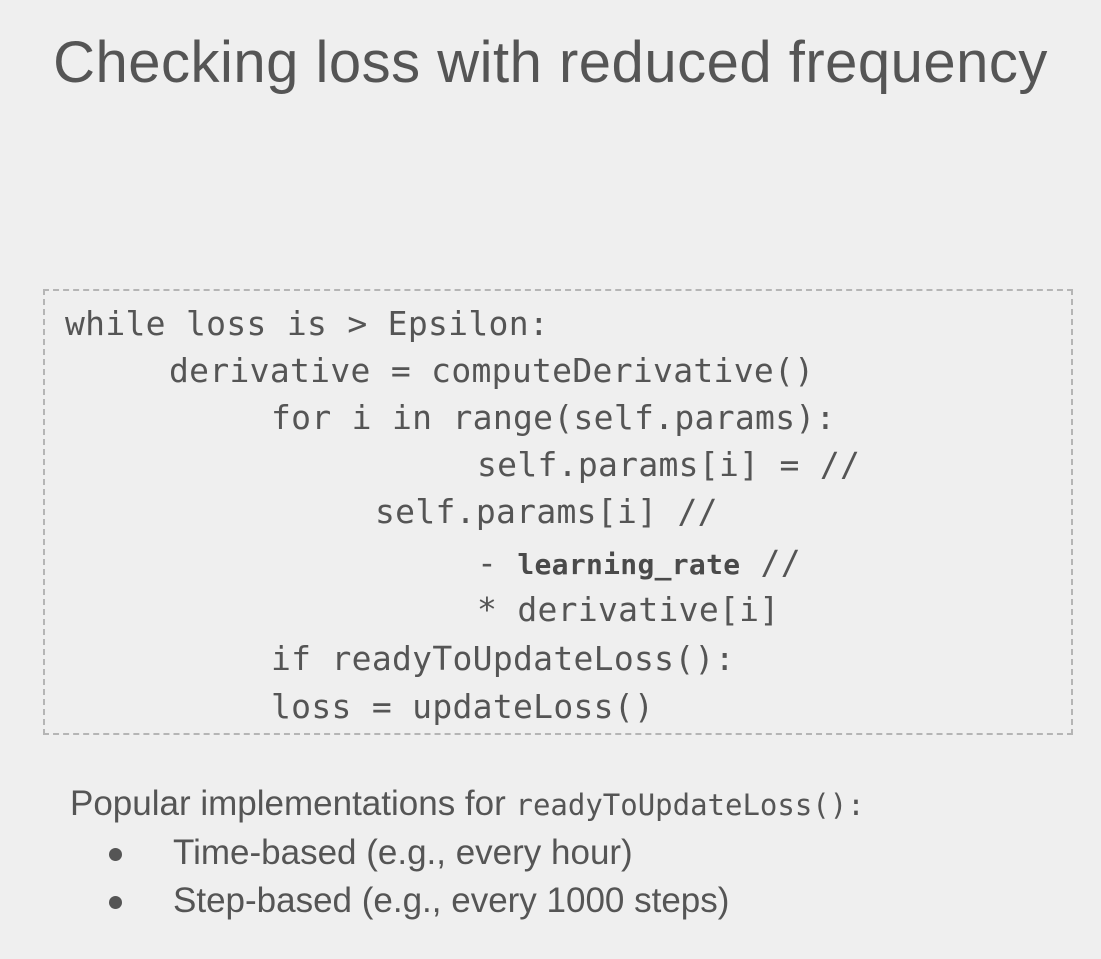 This screenshot has width=1101, height=959. I want to click on code-line: - learning_rate //, so click(639, 564).